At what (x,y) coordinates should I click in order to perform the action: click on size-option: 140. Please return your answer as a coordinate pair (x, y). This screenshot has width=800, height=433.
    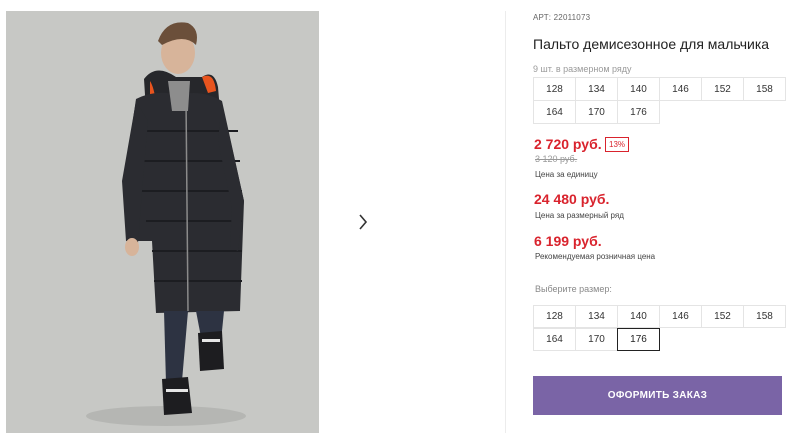
    Looking at the image, I should click on (638, 316).